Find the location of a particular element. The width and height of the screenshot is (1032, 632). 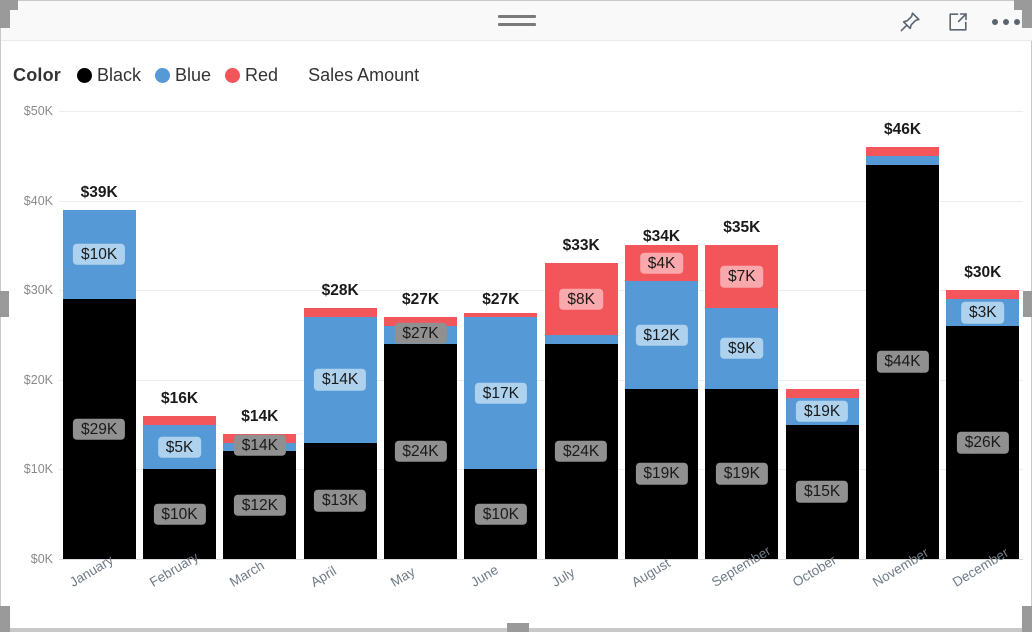

legend-item-label: Red is located at coordinates (262, 74).